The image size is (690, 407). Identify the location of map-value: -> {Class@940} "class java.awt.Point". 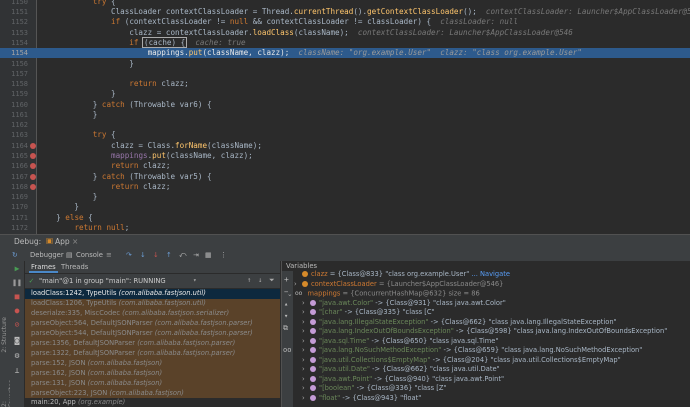
(438, 378).